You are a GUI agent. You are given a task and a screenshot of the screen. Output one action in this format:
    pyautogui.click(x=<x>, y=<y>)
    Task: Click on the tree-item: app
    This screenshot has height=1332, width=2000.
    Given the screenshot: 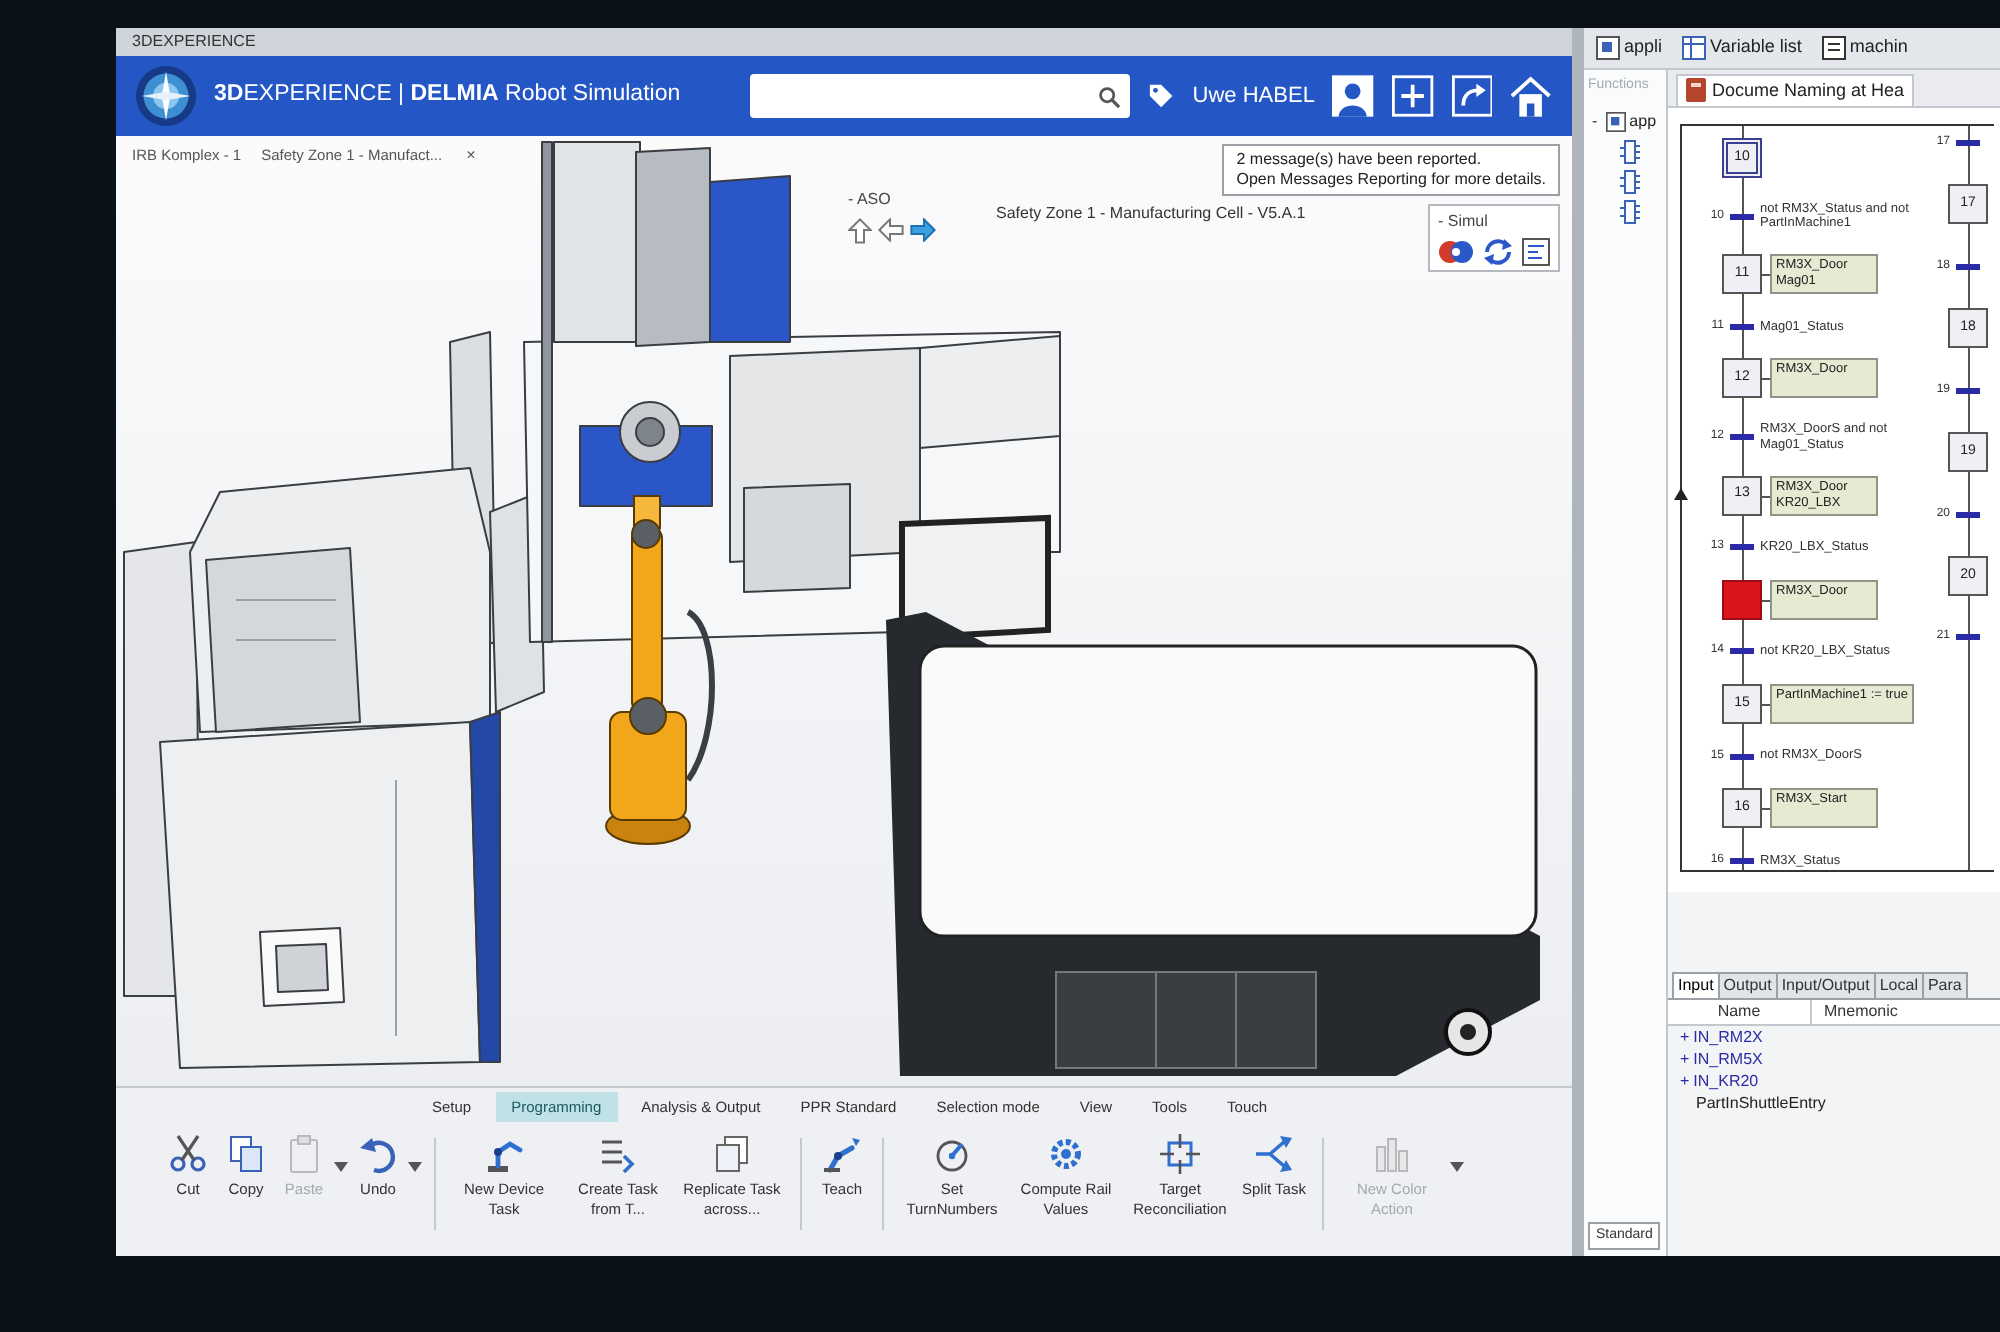 What is the action you would take?
    pyautogui.click(x=1631, y=121)
    